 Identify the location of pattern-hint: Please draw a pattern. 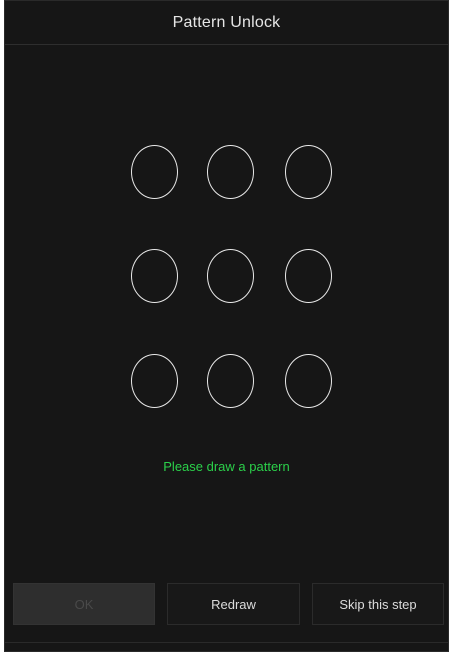
(226, 466).